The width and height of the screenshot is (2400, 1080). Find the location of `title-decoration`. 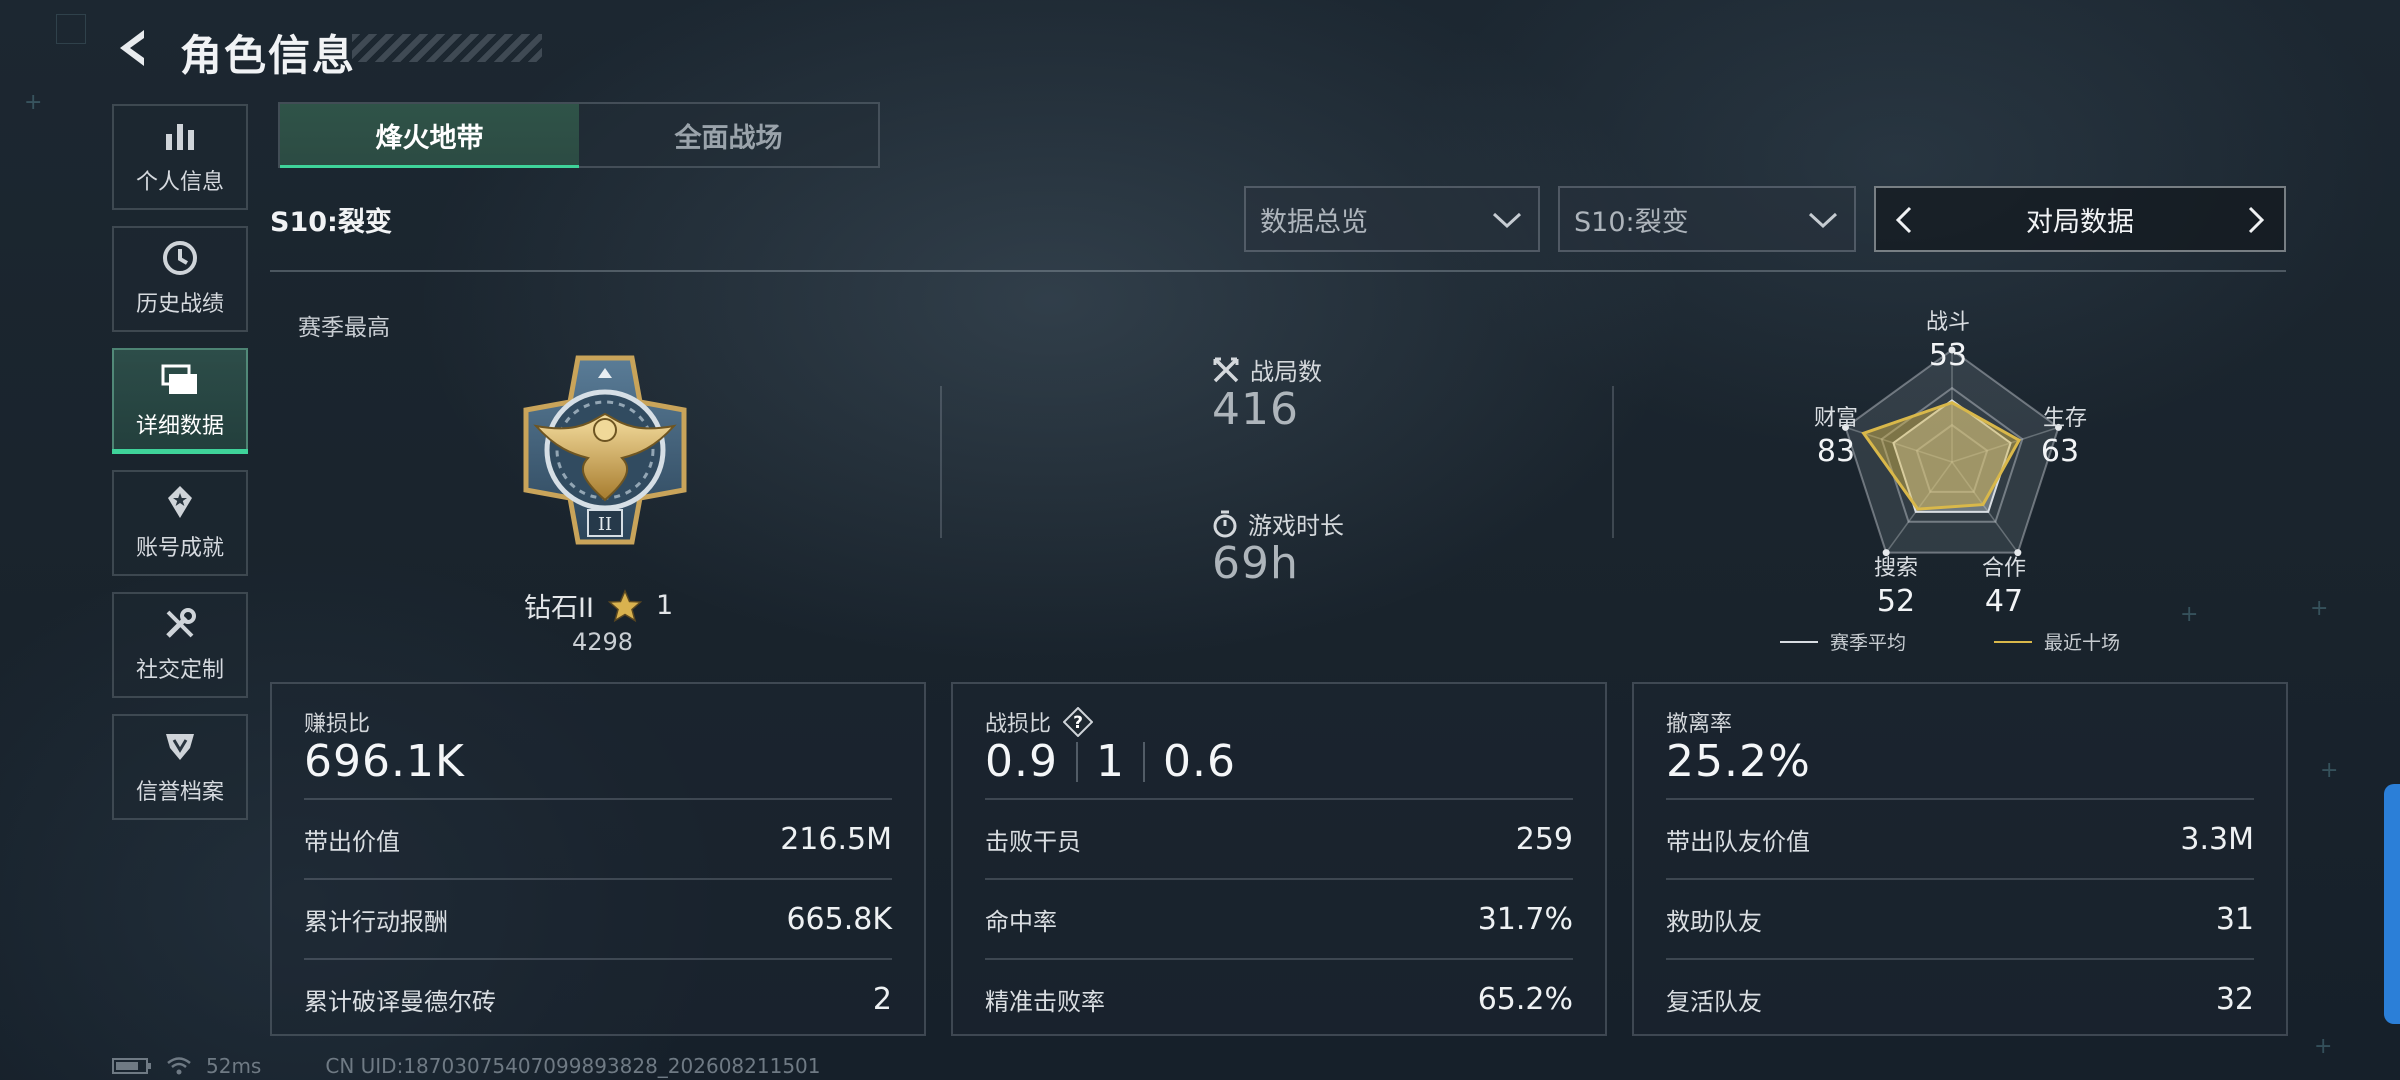

title-decoration is located at coordinates (447, 48).